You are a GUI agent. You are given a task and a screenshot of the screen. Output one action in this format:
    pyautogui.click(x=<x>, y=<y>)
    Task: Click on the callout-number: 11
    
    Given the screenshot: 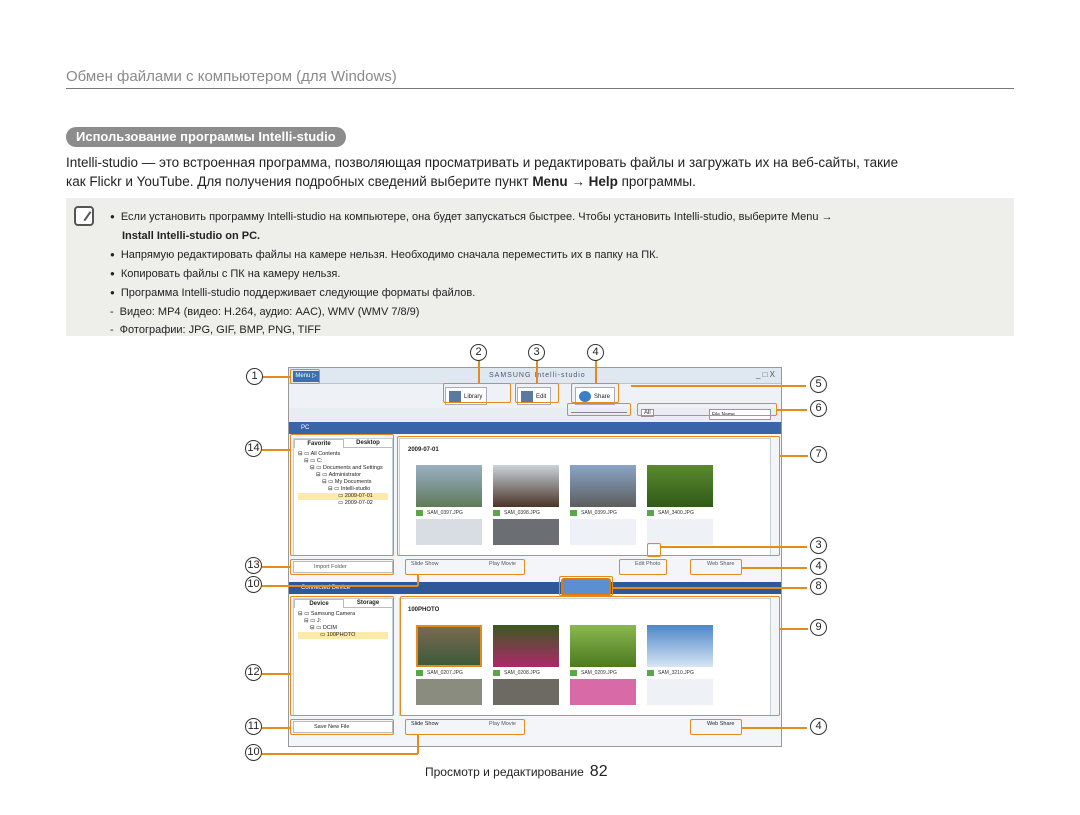 What is the action you would take?
    pyautogui.click(x=253, y=726)
    